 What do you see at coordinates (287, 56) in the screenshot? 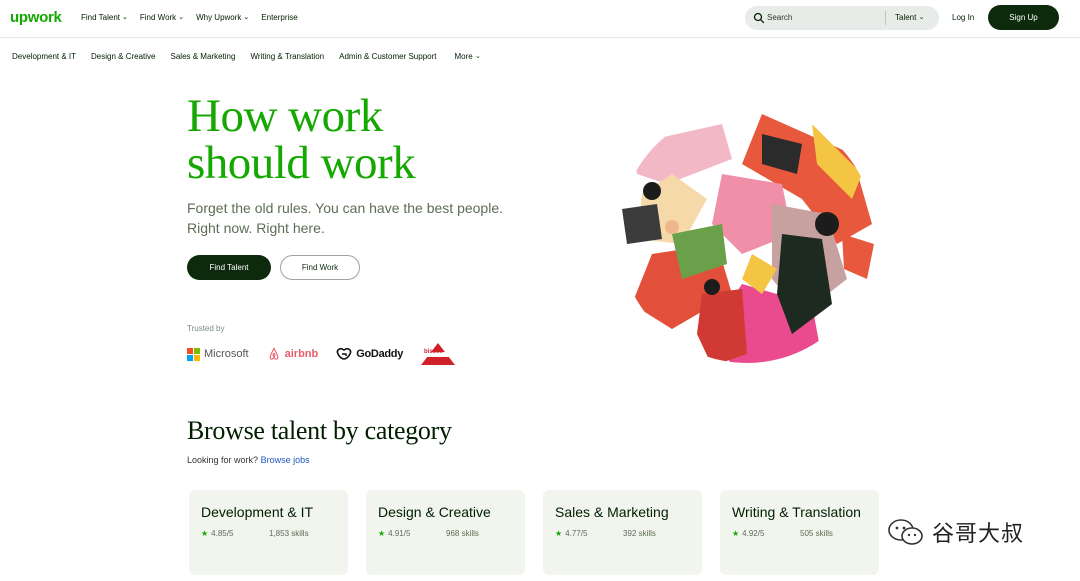
I see `catnav-writing-translation: Writing & Translation` at bounding box center [287, 56].